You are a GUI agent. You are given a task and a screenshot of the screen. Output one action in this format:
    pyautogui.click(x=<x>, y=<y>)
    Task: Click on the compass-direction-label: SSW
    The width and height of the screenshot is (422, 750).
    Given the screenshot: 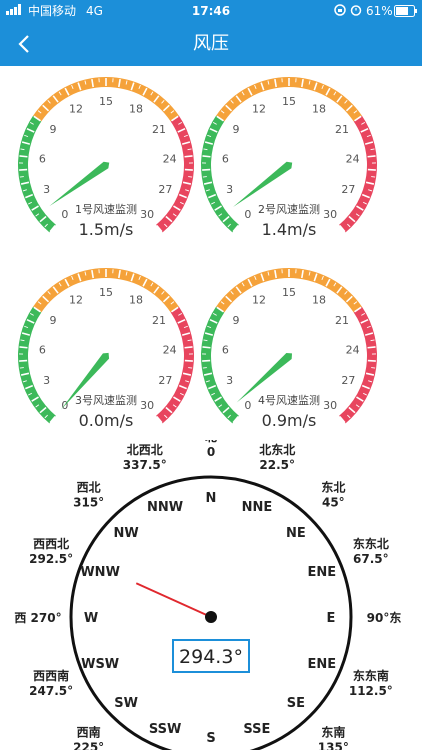 What is the action you would take?
    pyautogui.click(x=165, y=729)
    